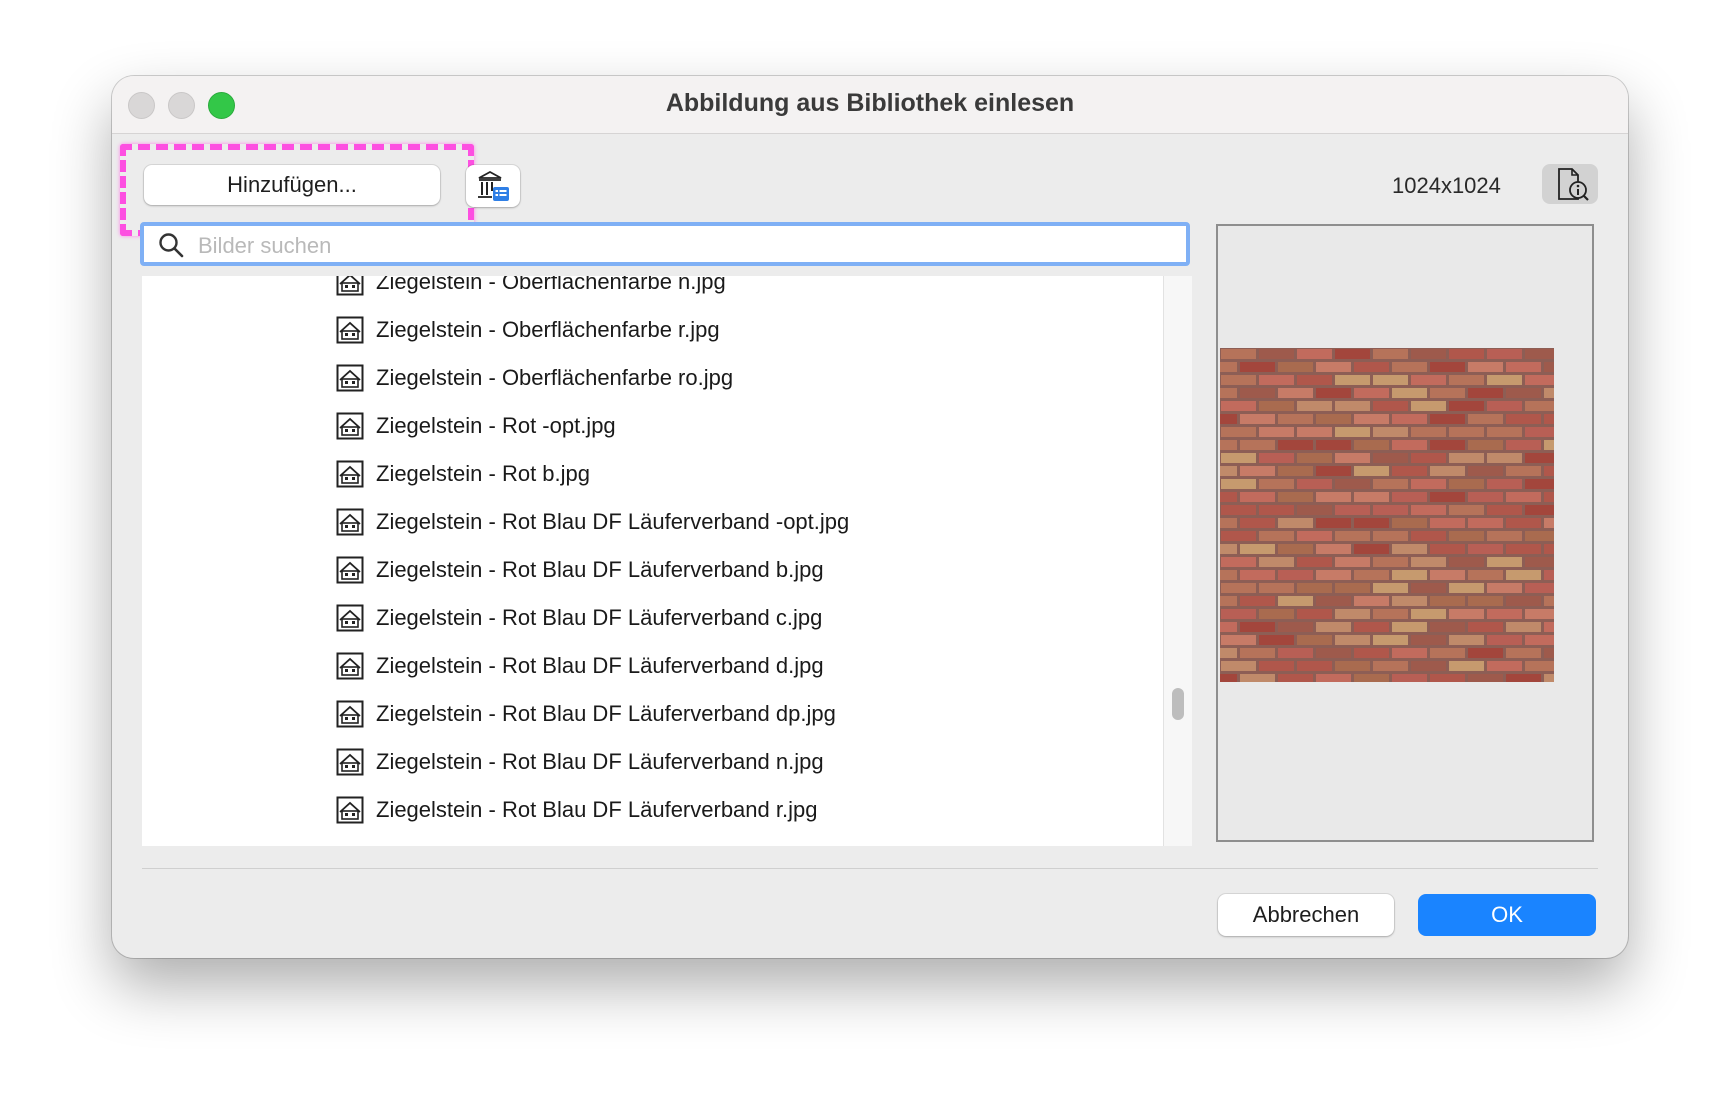  I want to click on image-preview, so click(1405, 533).